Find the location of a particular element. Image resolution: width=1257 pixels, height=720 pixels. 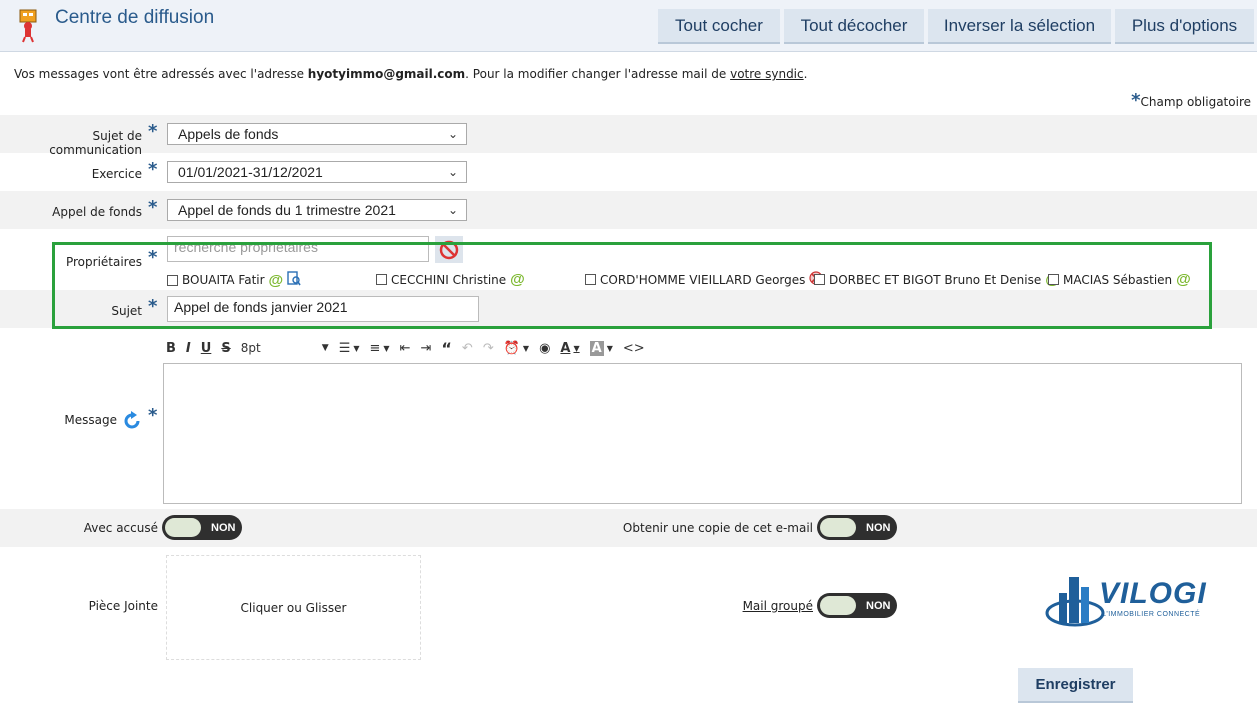

highlight-color-icon: A ▼ is located at coordinates (601, 348).